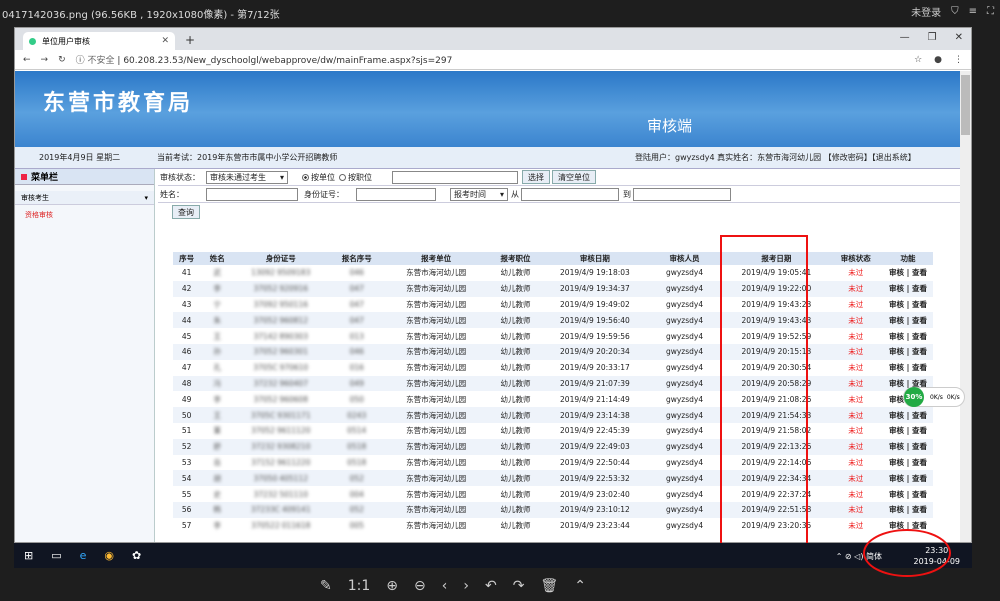 The image size is (1000, 601). Describe the element at coordinates (186, 463) in the screenshot. I see `table-cell: 53` at that location.